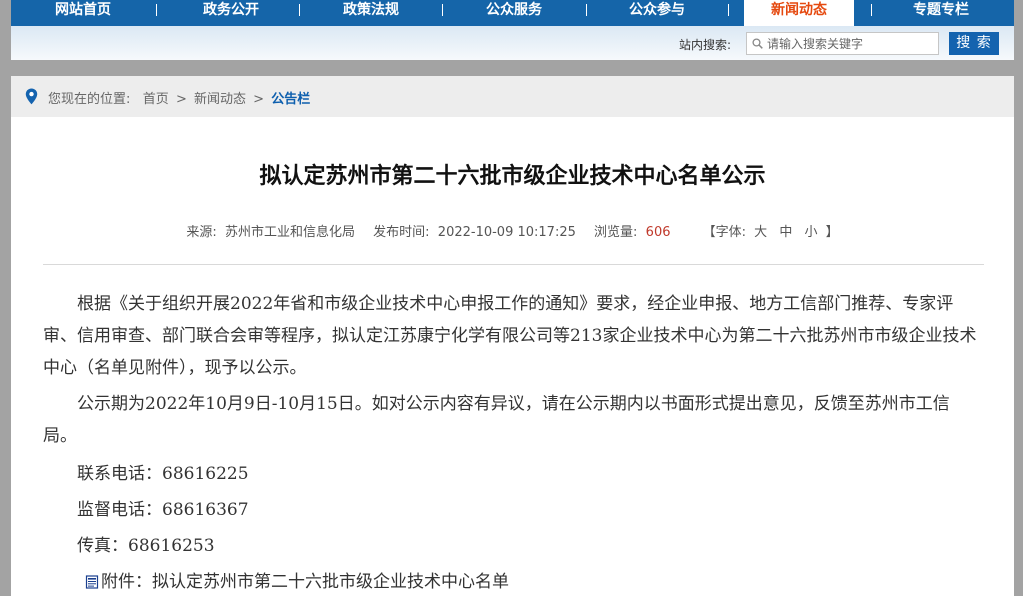 This screenshot has height=596, width=1023. What do you see at coordinates (305, 582) in the screenshot?
I see `attachment-link: 附件：拟认定苏州市第二十六批市级企业技术中心名单` at bounding box center [305, 582].